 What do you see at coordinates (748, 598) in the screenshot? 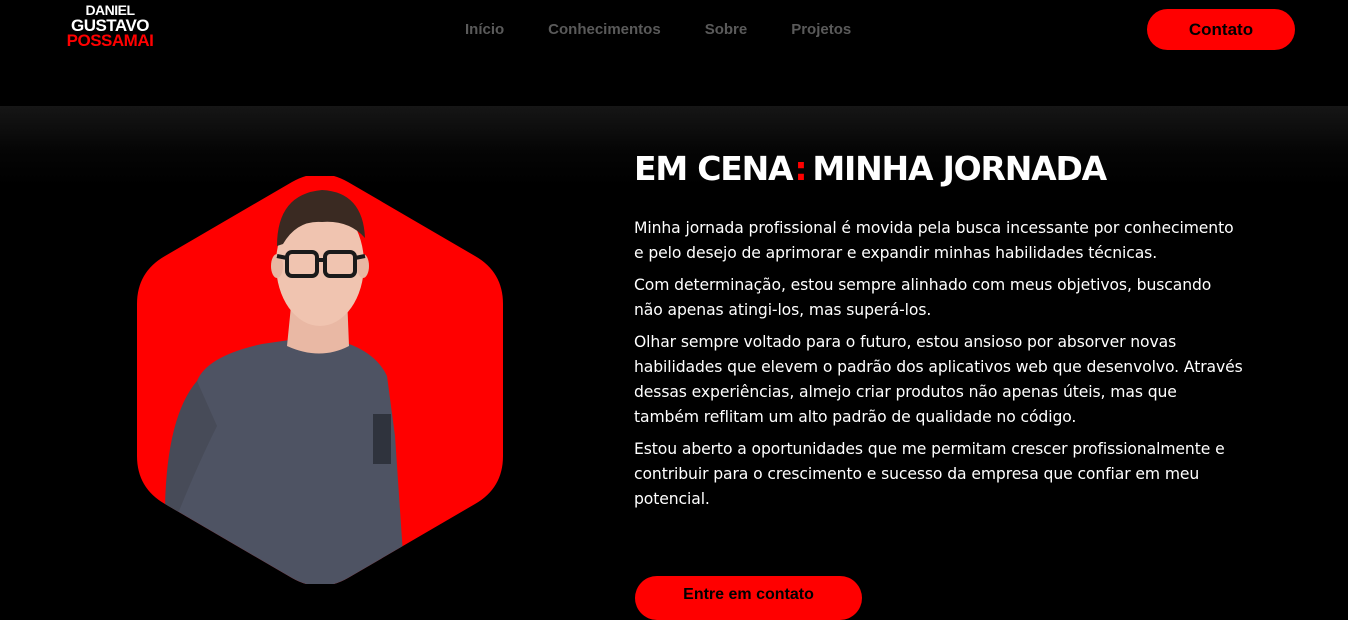
I see `get-in-touch-button: Entre em contato` at bounding box center [748, 598].